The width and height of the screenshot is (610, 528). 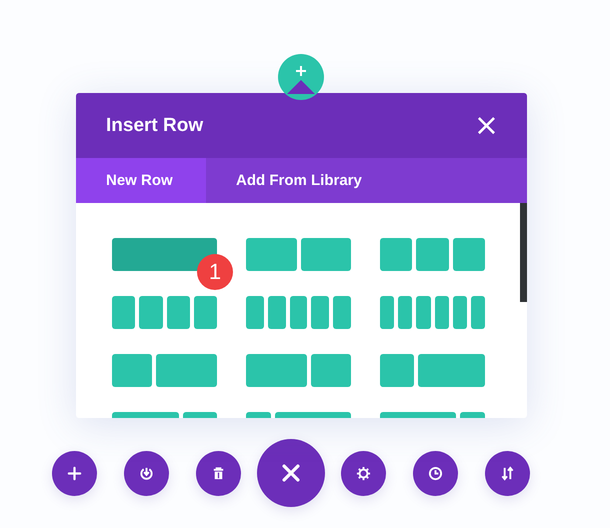 I want to click on settings-button, so click(x=363, y=473).